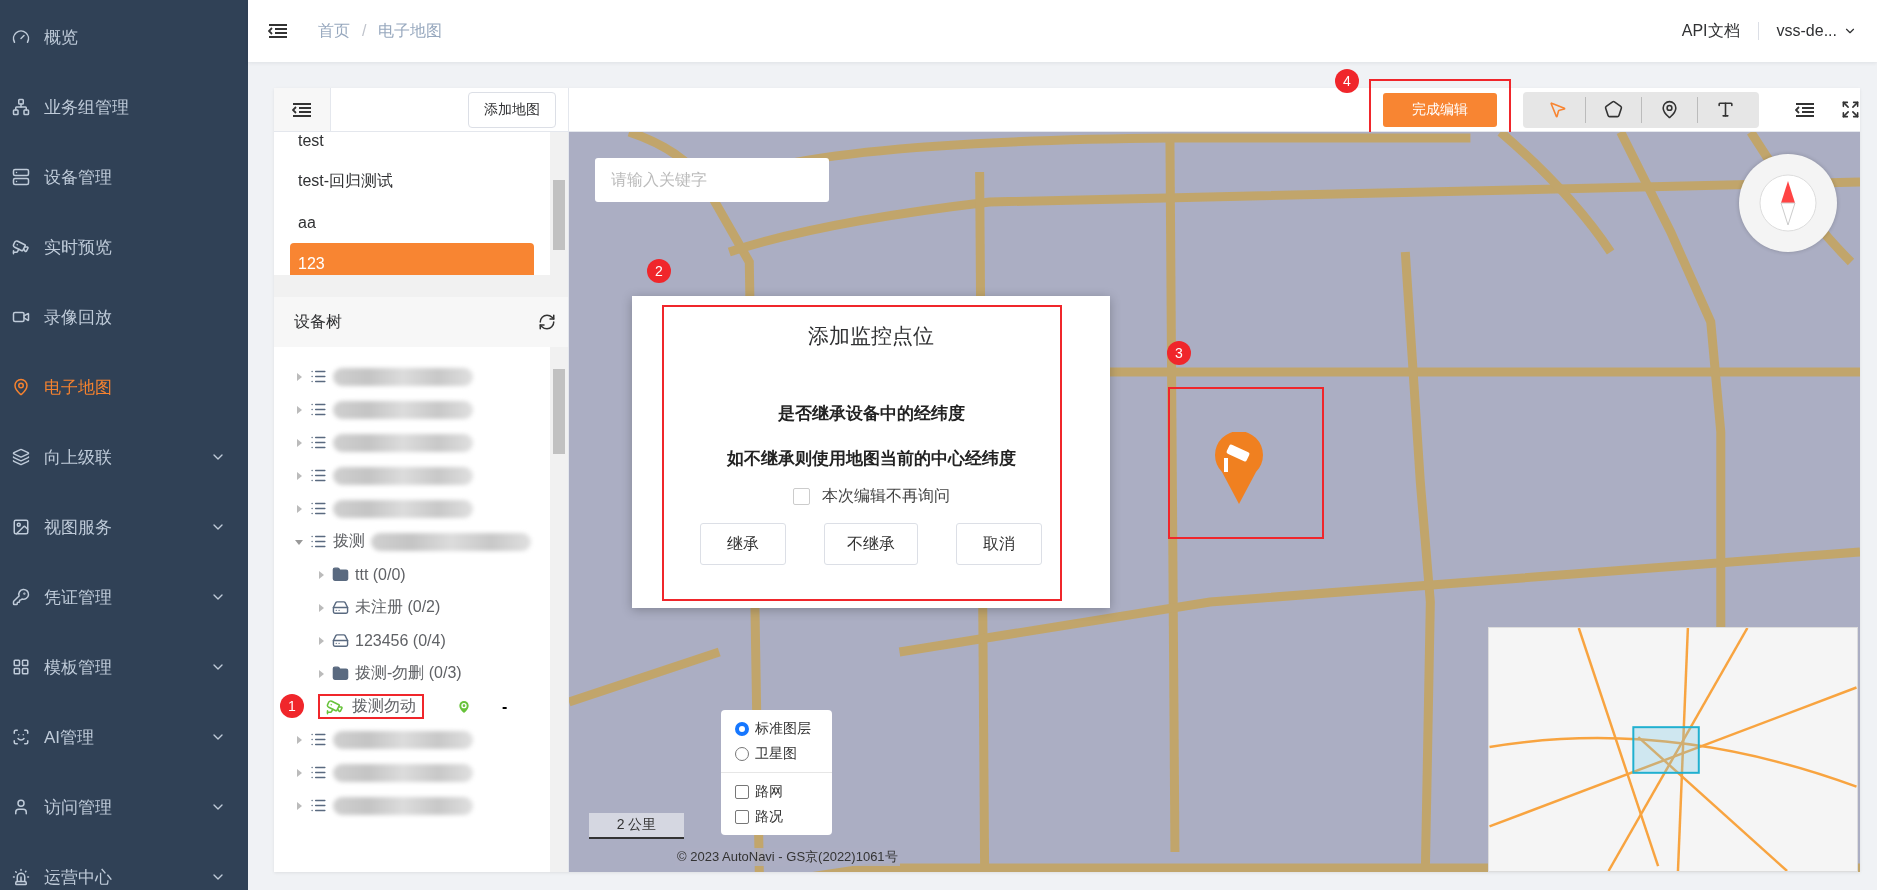 The width and height of the screenshot is (1877, 890). Describe the element at coordinates (408, 673) in the screenshot. I see `tree-node-label: 拨测-勿删 (0/3)` at that location.